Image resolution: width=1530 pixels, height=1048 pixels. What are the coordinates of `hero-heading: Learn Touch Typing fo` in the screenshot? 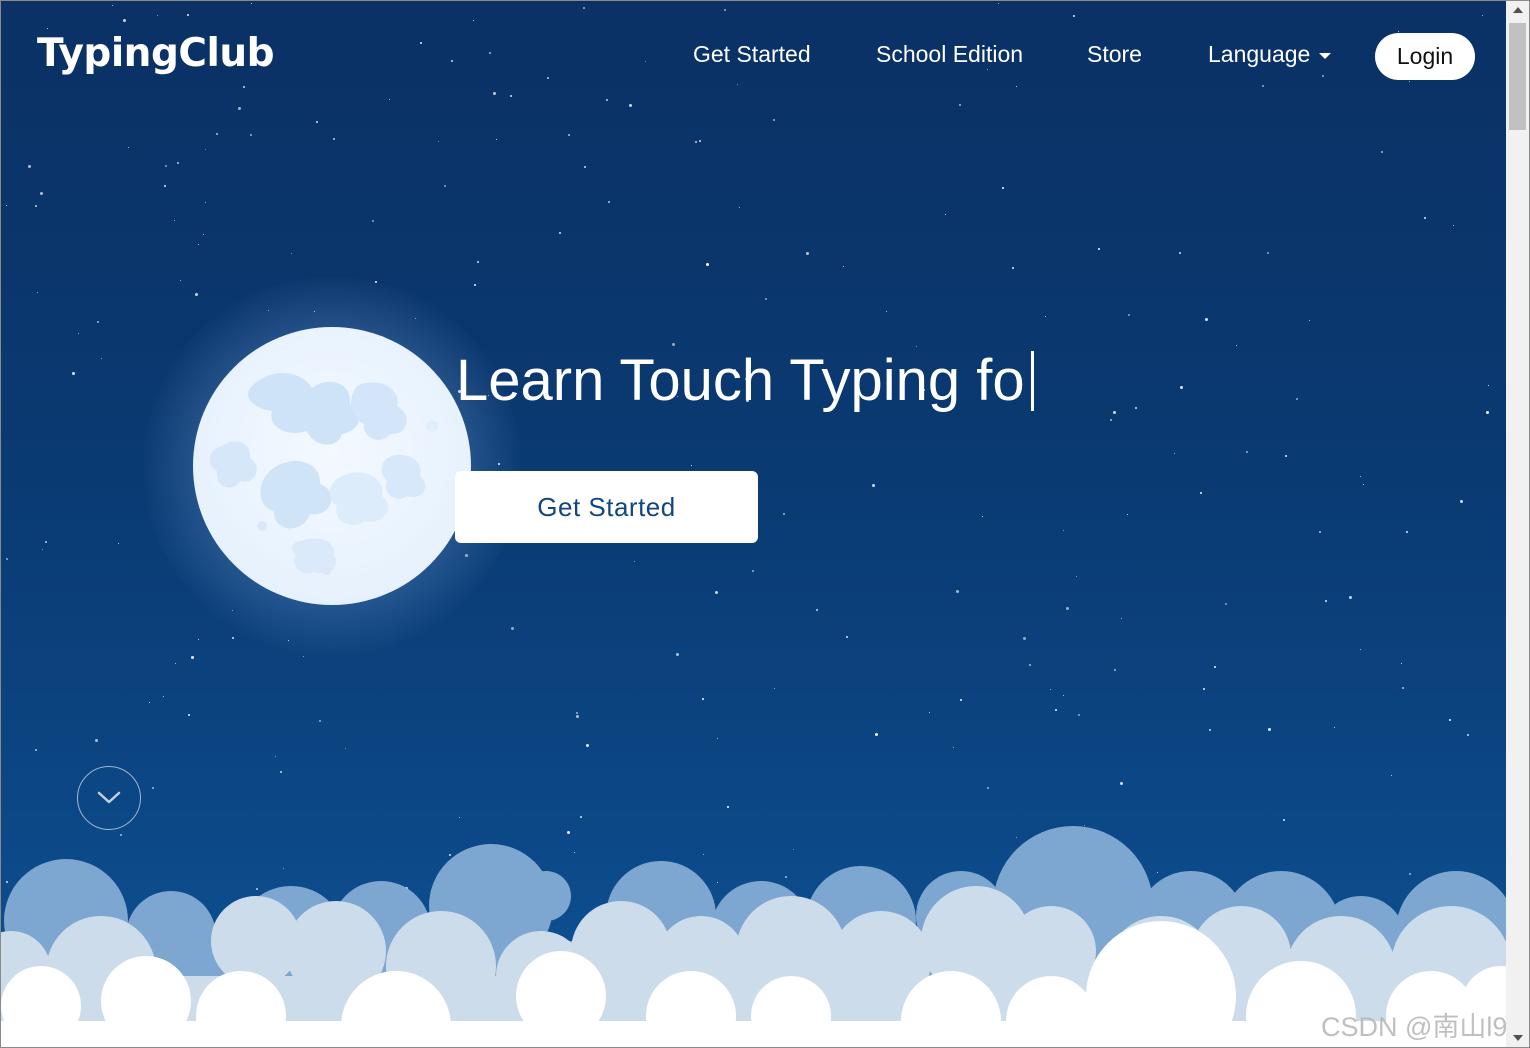 It's located at (745, 380).